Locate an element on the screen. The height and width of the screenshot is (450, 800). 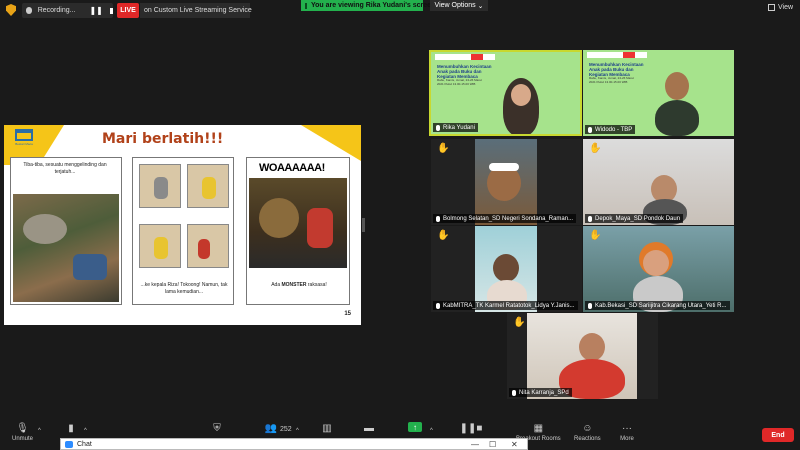
view-label: View is located at coordinates (786, 7).